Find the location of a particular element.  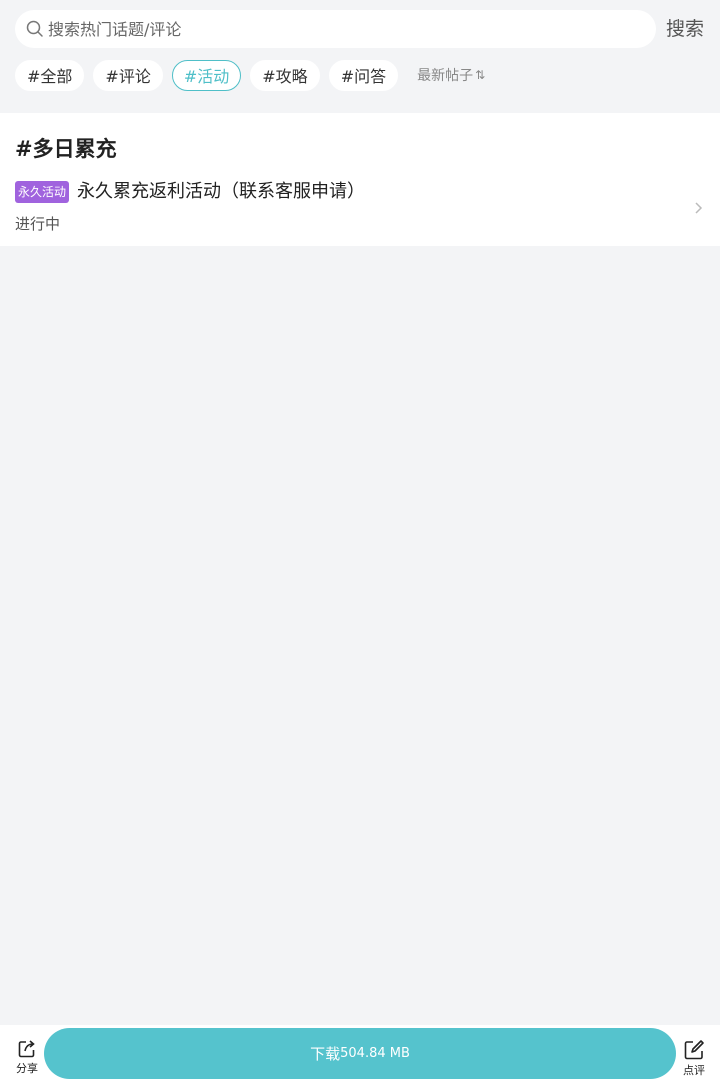

activity-title: 永久累充返利活动（联系客服申请） is located at coordinates (221, 191).